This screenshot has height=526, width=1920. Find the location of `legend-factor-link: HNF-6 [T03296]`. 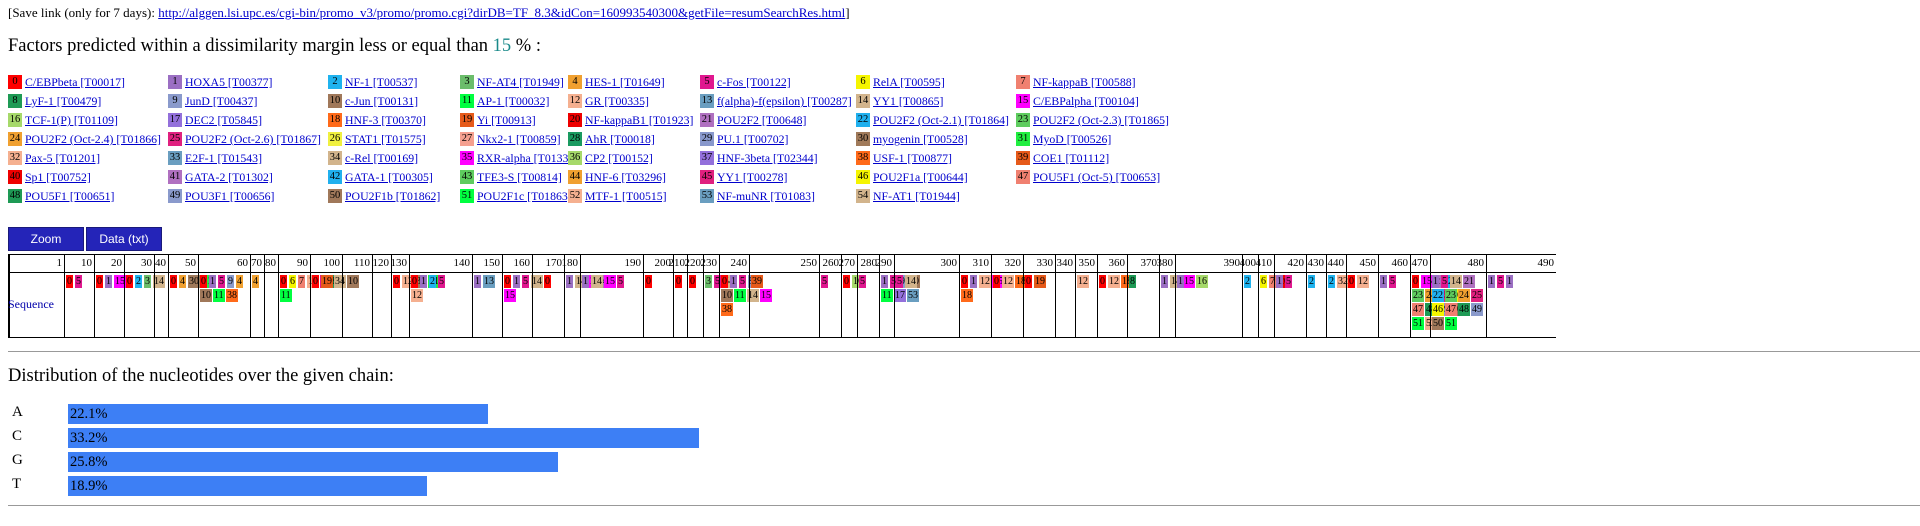

legend-factor-link: HNF-6 [T03296] is located at coordinates (625, 177).